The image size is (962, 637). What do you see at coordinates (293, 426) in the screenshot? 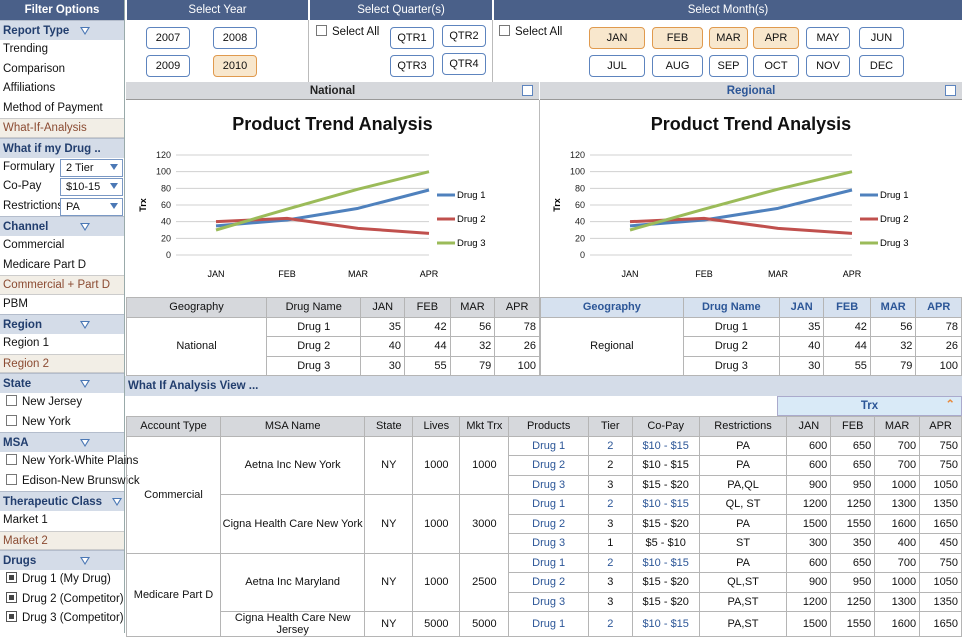
I see `column-header: MSA Name` at bounding box center [293, 426].